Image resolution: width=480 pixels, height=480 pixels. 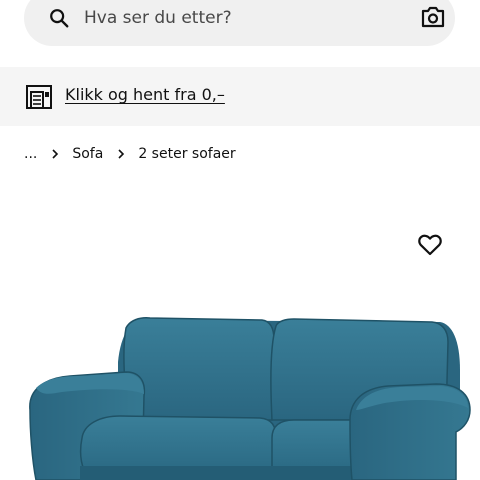 What do you see at coordinates (430, 245) in the screenshot?
I see `heart-outline-icon` at bounding box center [430, 245].